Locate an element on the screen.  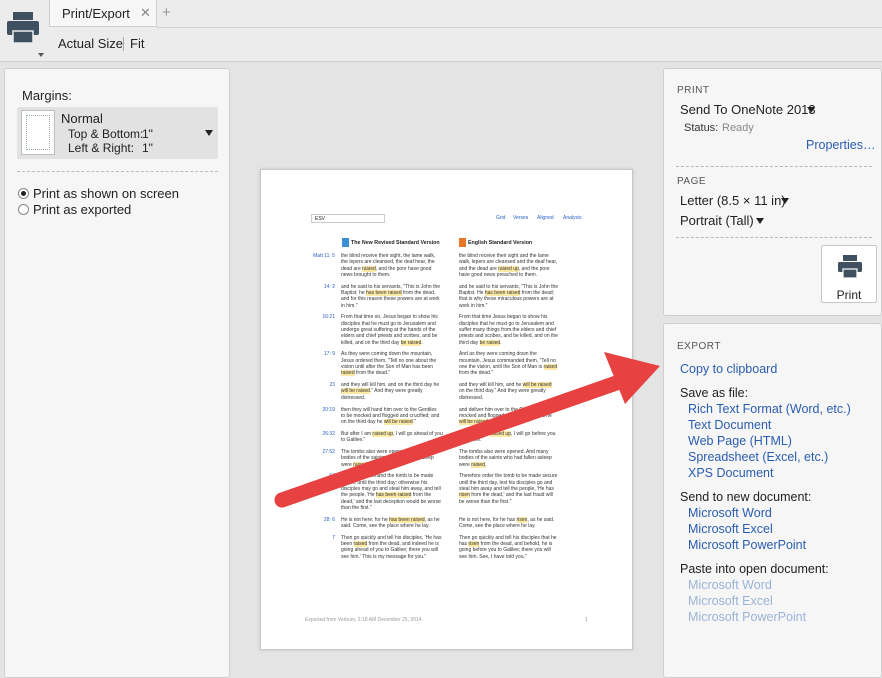
preview-verse-line: were raised, is located at coordinates (473, 464).